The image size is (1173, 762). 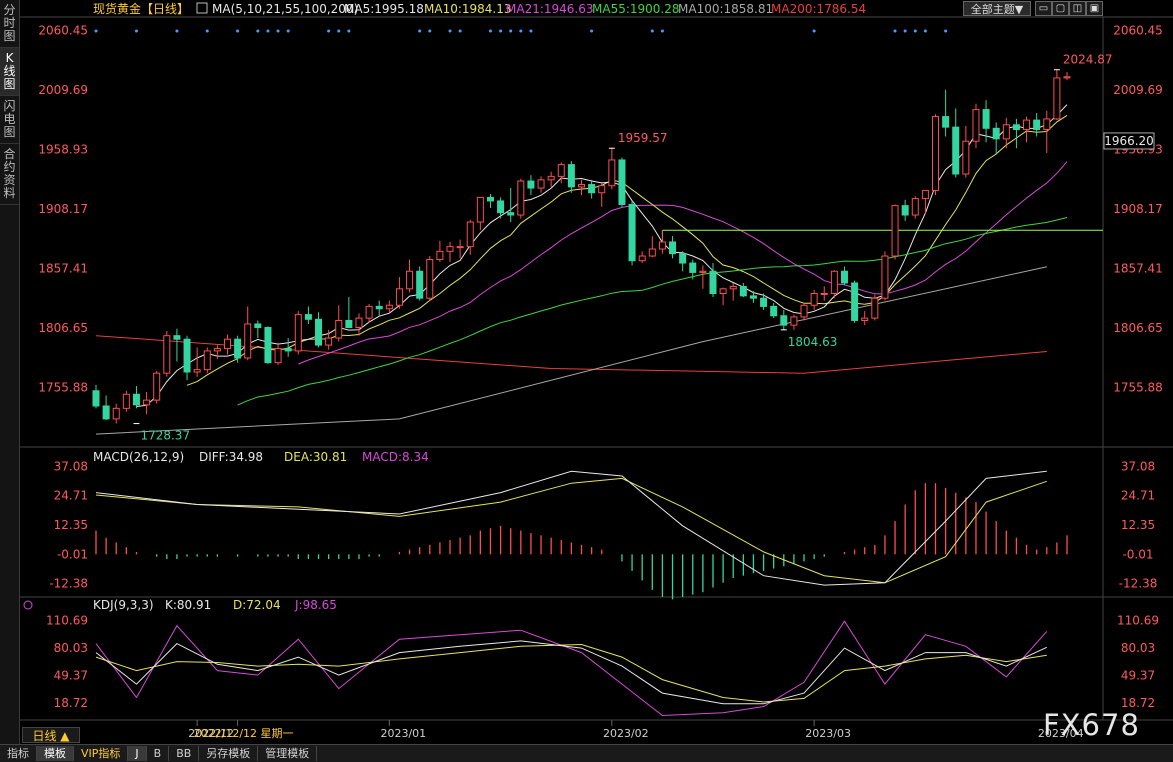 I want to click on macd-tick-right-1: 24.71, so click(x=1138, y=496).